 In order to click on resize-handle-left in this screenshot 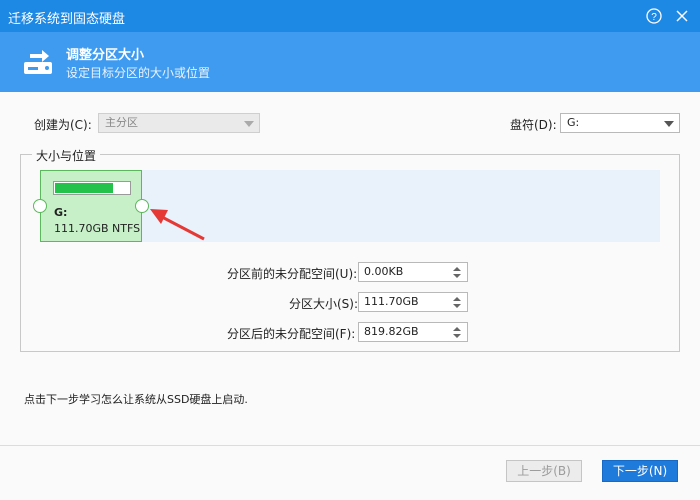, I will do `click(40, 206)`.